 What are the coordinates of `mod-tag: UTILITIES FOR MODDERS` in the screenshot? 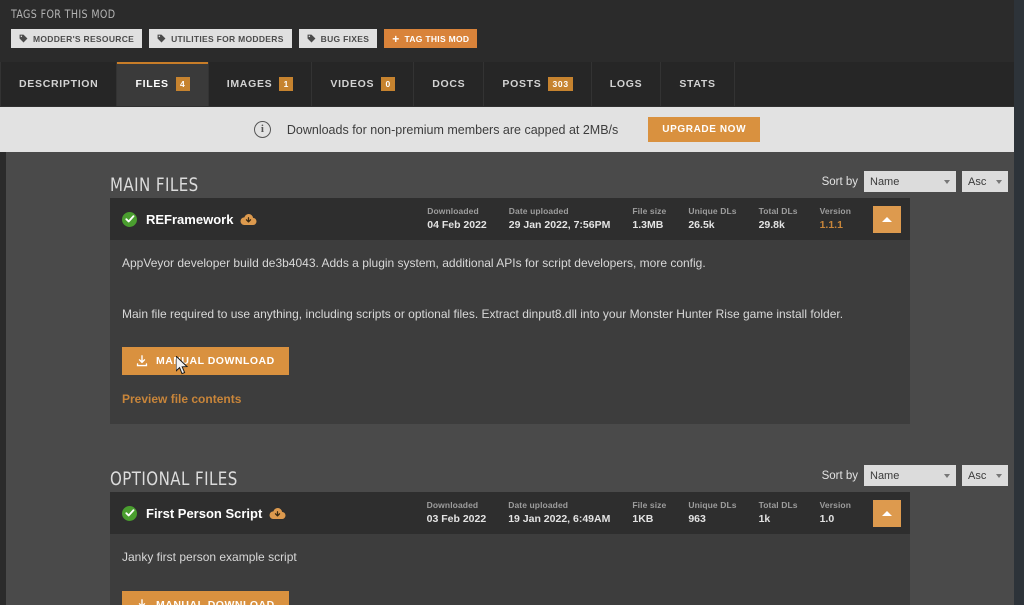 It's located at (220, 38).